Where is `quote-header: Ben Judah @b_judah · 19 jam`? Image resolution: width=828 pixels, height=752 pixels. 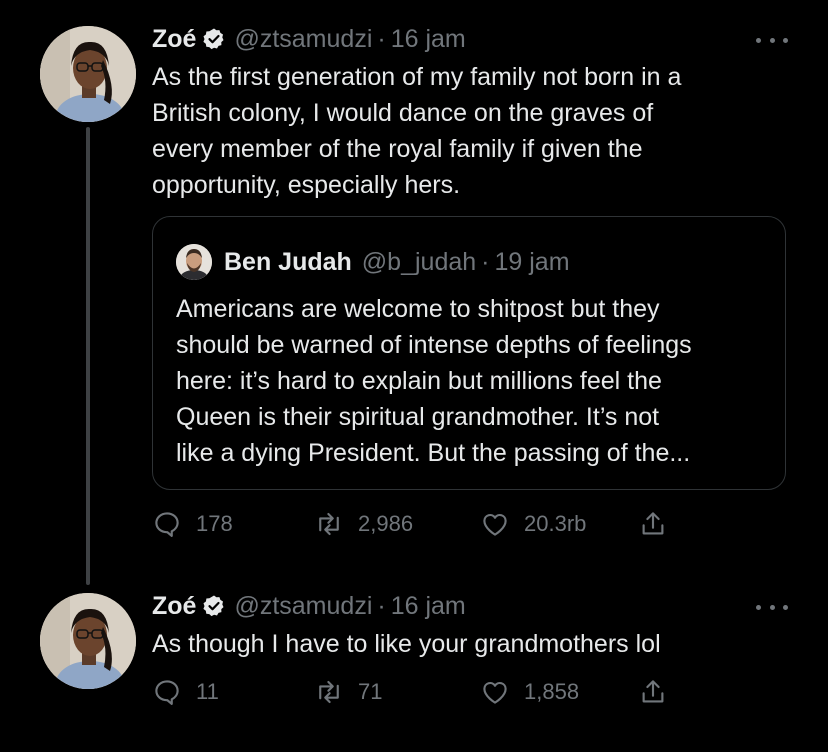 quote-header: Ben Judah @b_judah · 19 jam is located at coordinates (373, 262).